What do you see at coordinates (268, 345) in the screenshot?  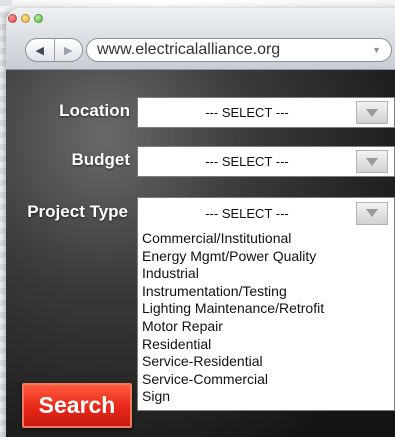 I see `dropdown-option: Residential` at bounding box center [268, 345].